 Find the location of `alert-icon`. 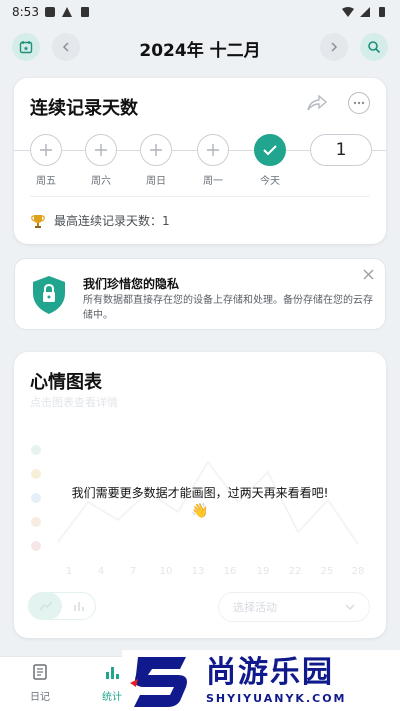

alert-icon is located at coordinates (66, 12).